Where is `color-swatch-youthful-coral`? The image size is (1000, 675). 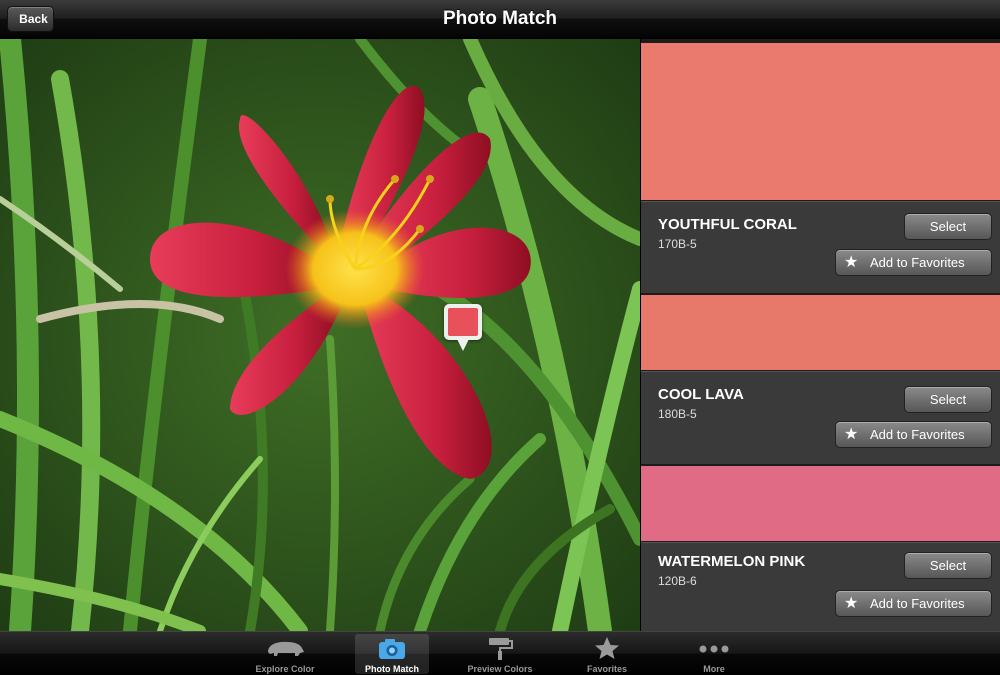
color-swatch-youthful-coral is located at coordinates (820, 121).